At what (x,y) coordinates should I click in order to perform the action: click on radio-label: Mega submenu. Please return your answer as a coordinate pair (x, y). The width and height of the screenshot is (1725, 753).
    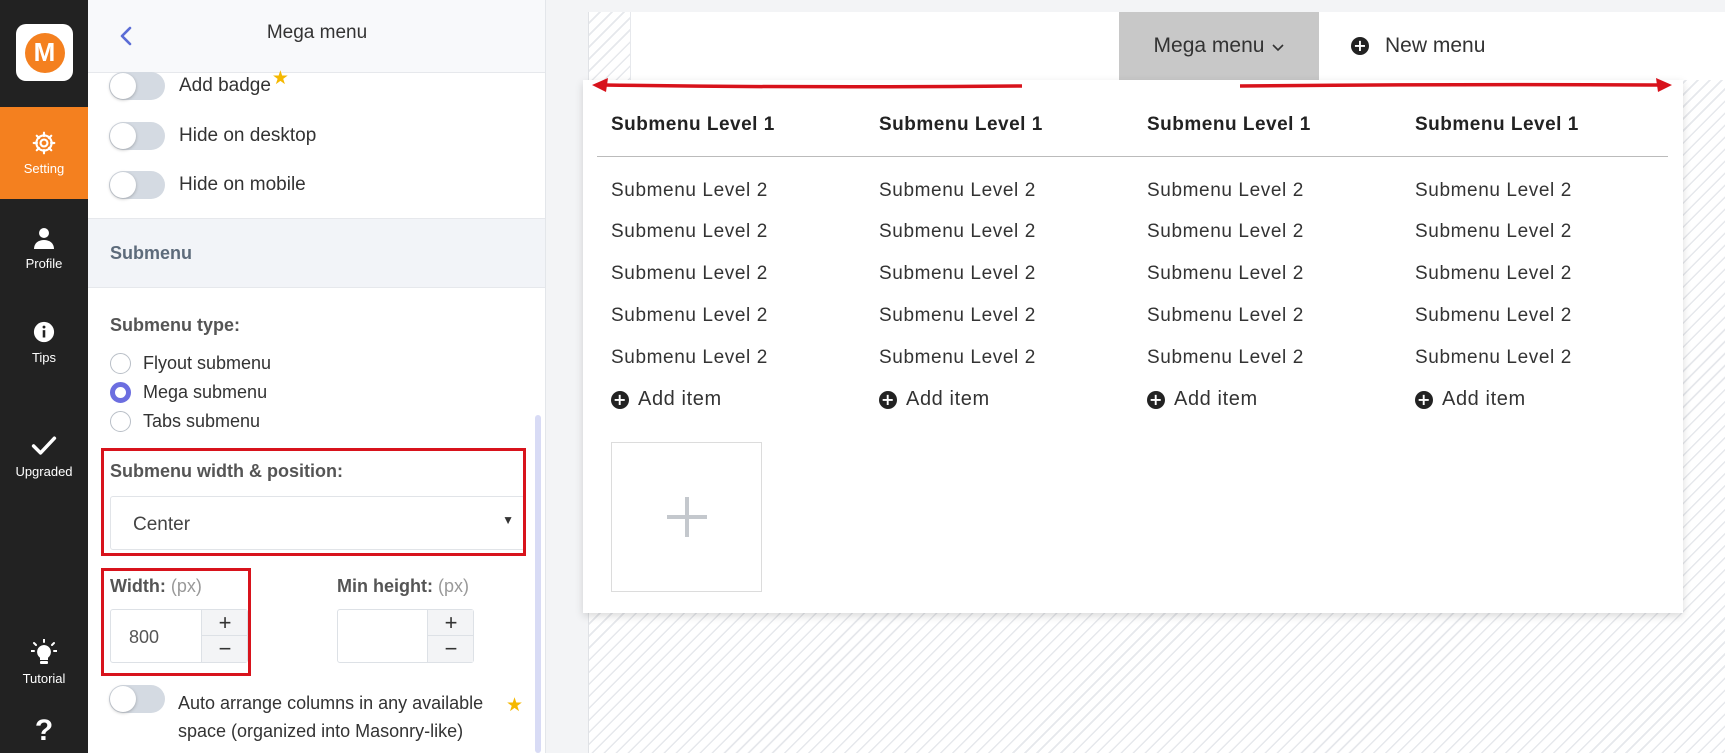
    Looking at the image, I should click on (205, 391).